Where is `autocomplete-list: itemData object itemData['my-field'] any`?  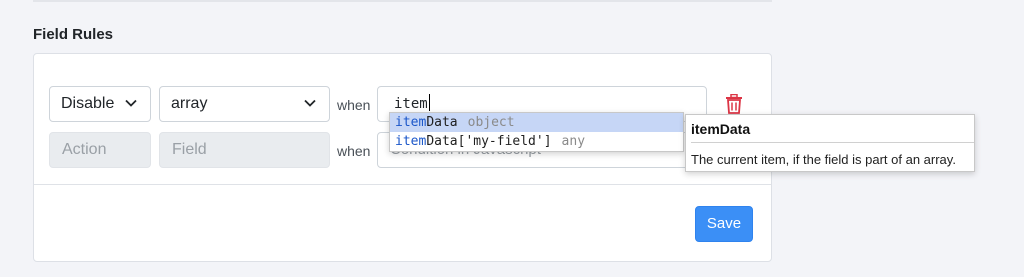
autocomplete-list: itemData object itemData['my-field'] any is located at coordinates (536, 132).